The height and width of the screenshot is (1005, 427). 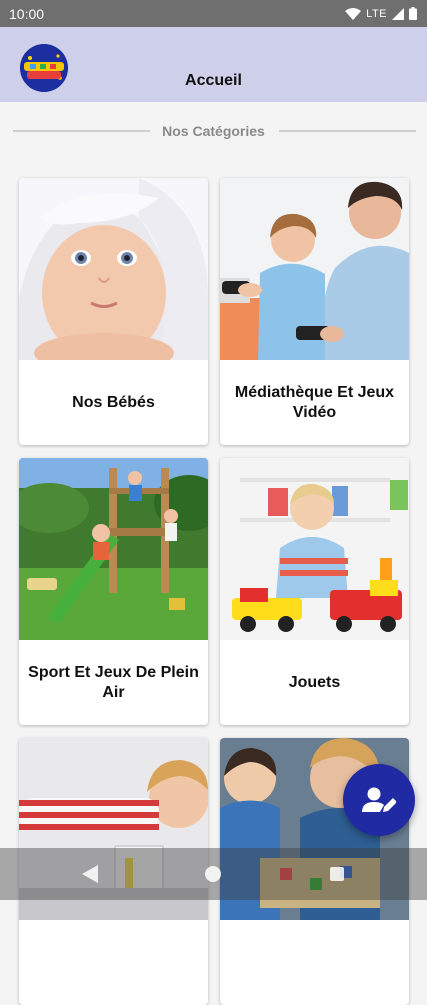 I want to click on toddler-toy-cars-photo, so click(x=314, y=549).